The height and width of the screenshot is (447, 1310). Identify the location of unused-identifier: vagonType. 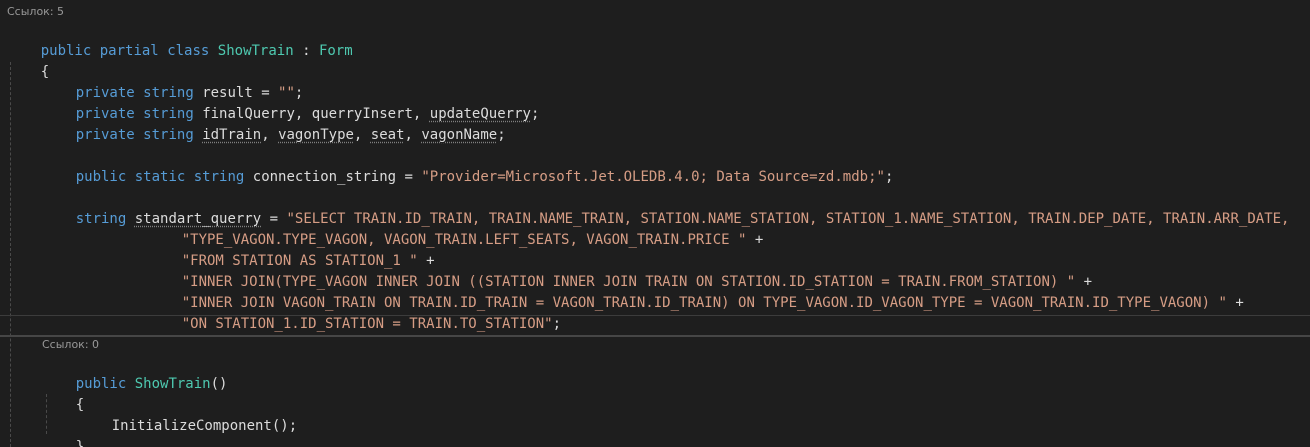
(316, 135).